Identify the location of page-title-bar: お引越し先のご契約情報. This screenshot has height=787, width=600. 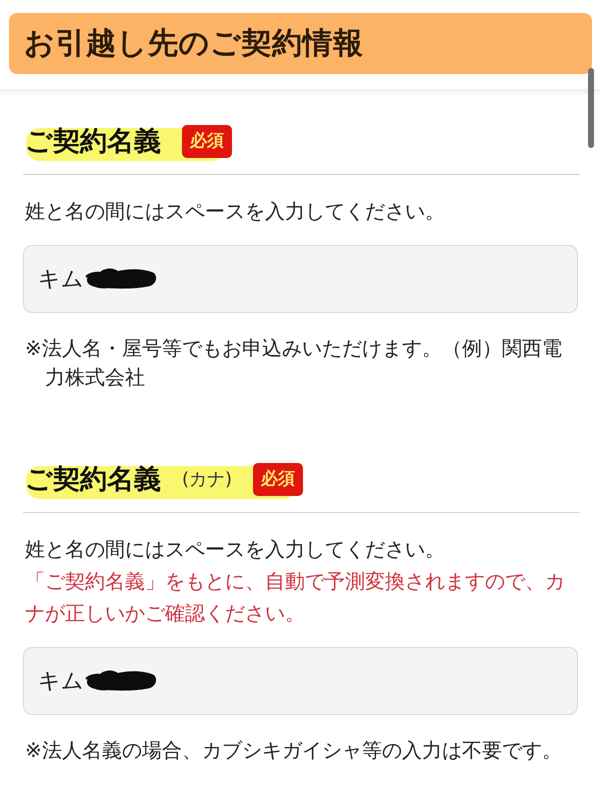
(300, 43).